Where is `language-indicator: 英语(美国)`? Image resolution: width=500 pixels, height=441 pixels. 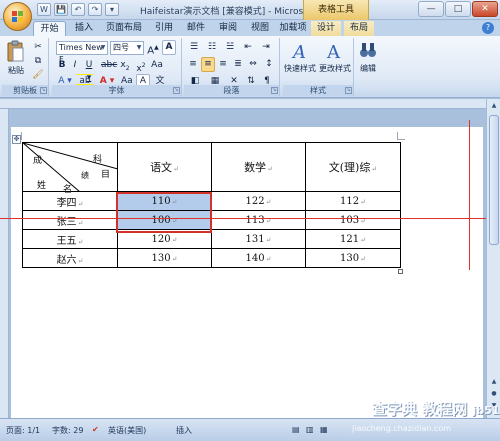 language-indicator: 英语(美国) is located at coordinates (127, 430).